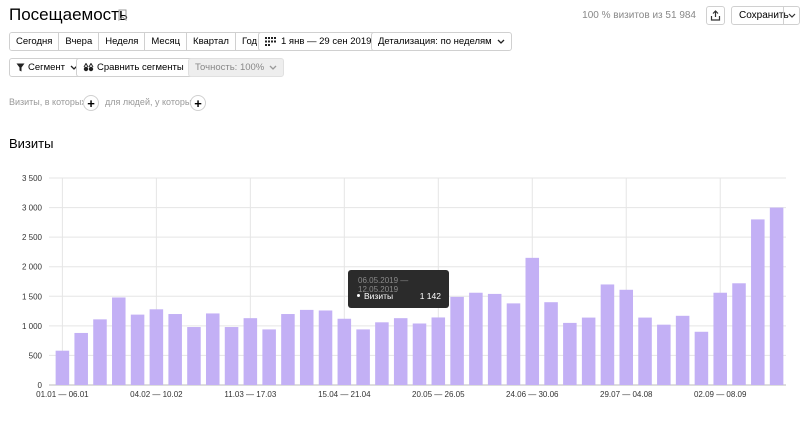  What do you see at coordinates (626, 394) in the screenshot?
I see `x-tick-label: 29.07 — 04.08` at bounding box center [626, 394].